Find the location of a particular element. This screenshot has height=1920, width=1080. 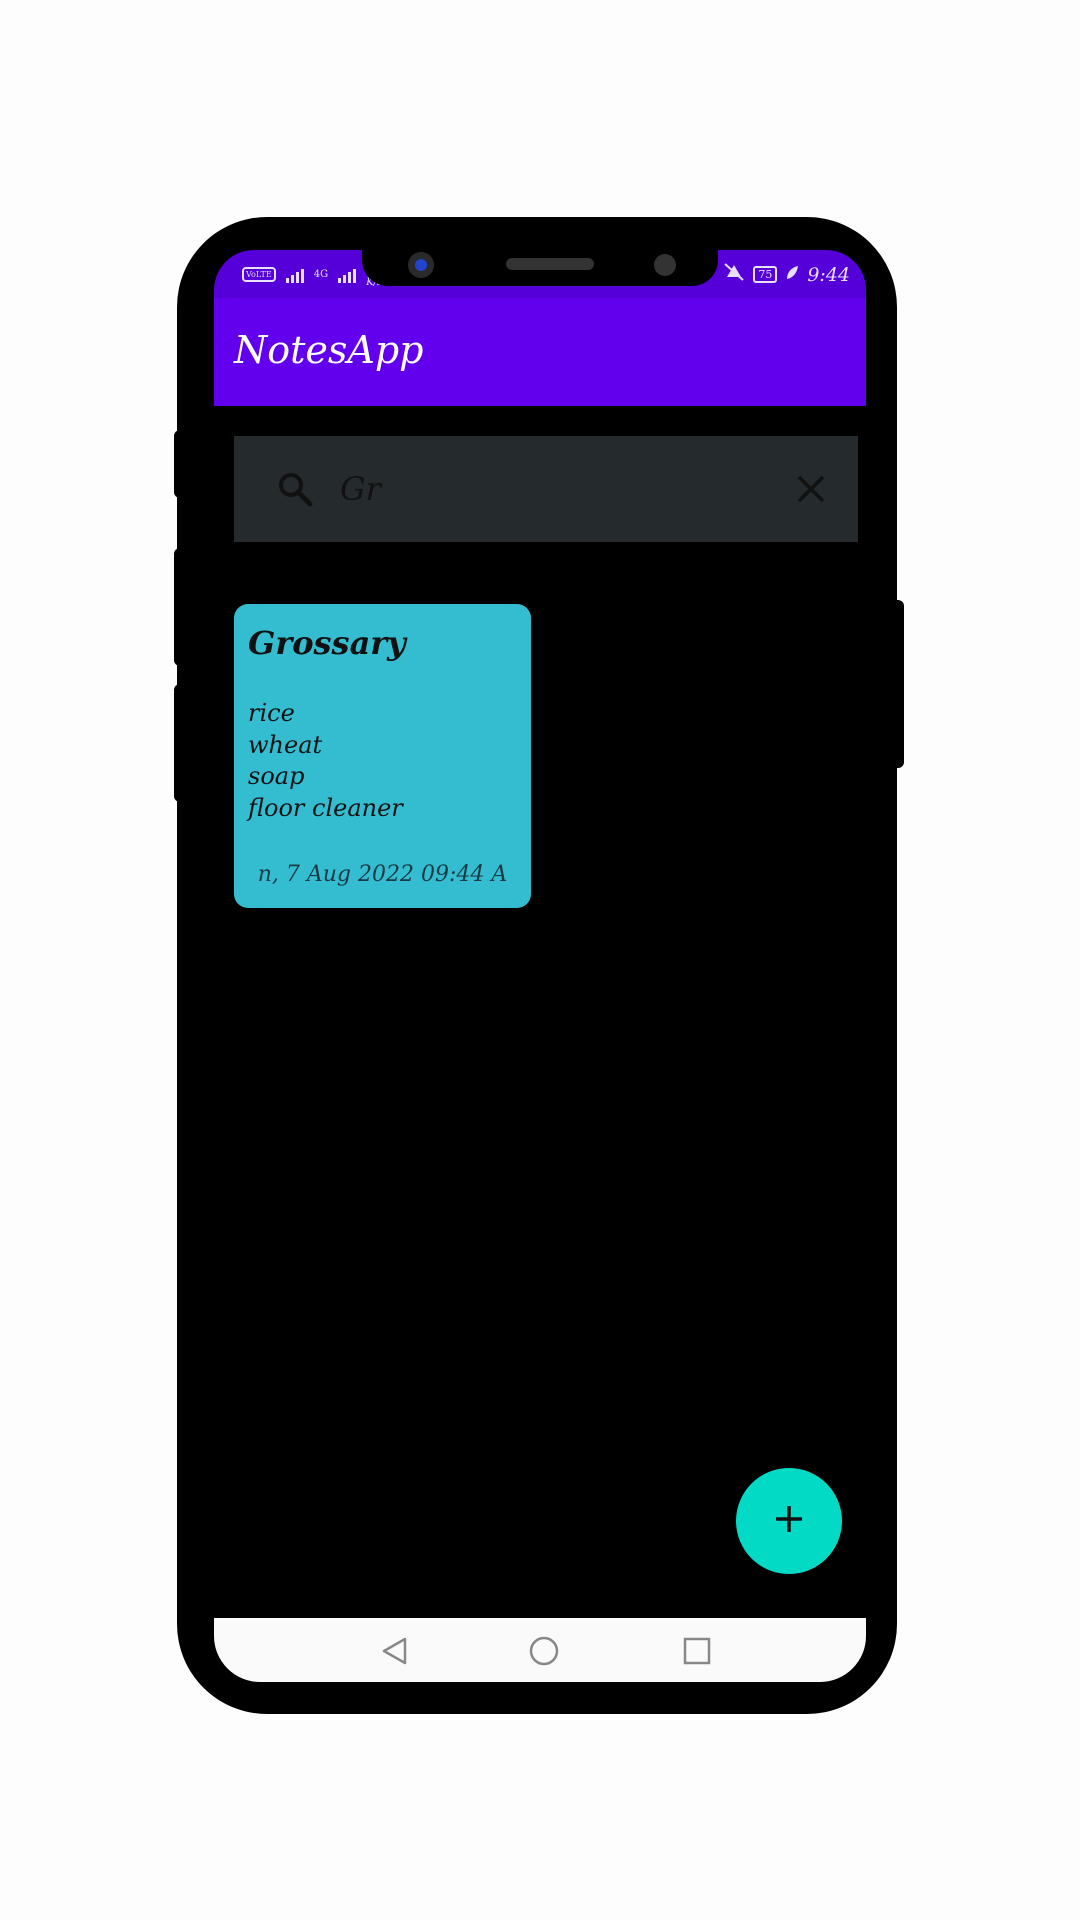

note-date-text: n, 7 Aug 2022 09:44 A is located at coordinates (382, 874).